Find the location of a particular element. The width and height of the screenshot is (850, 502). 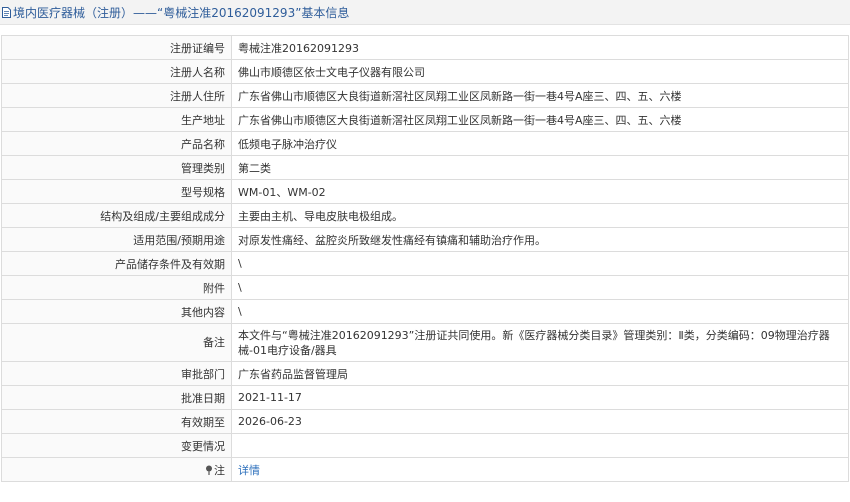

row-label: 生产地址 is located at coordinates (116, 119).